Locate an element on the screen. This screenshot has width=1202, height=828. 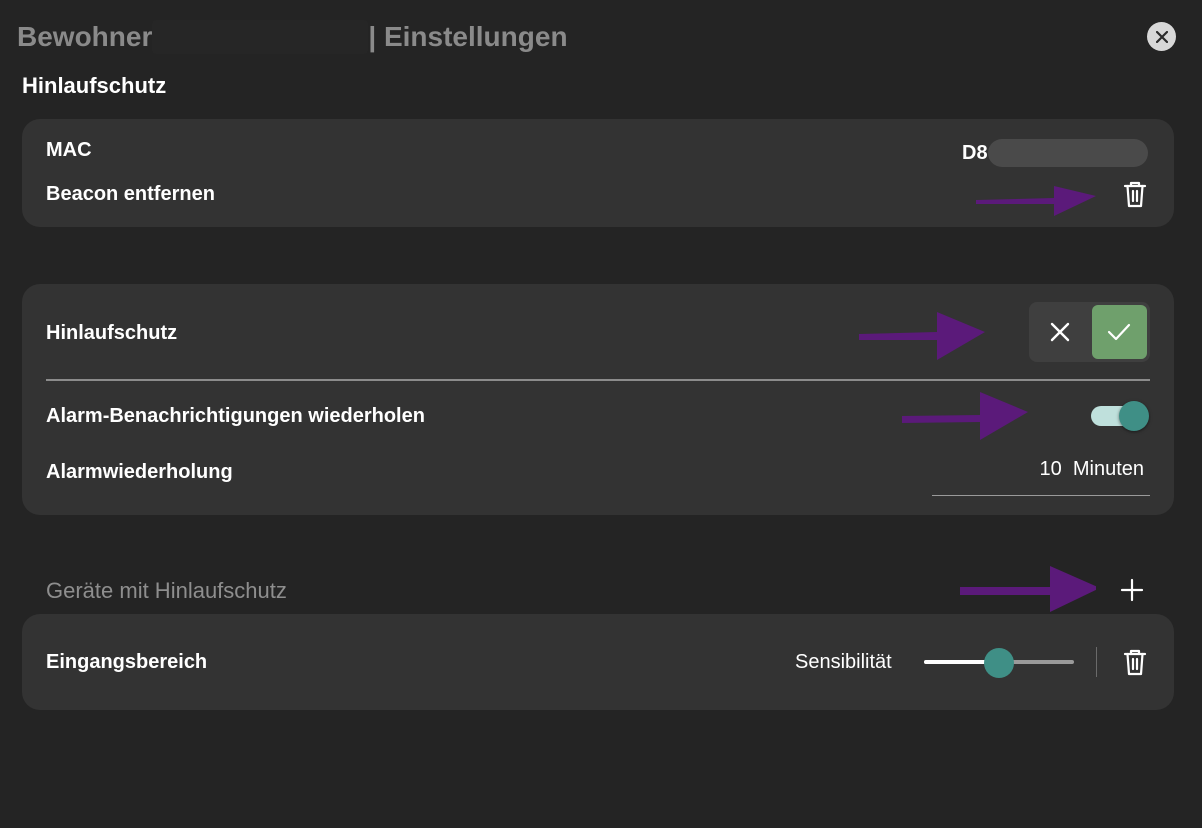
dialog-title-resident: Bewohner is located at coordinates (85, 36).